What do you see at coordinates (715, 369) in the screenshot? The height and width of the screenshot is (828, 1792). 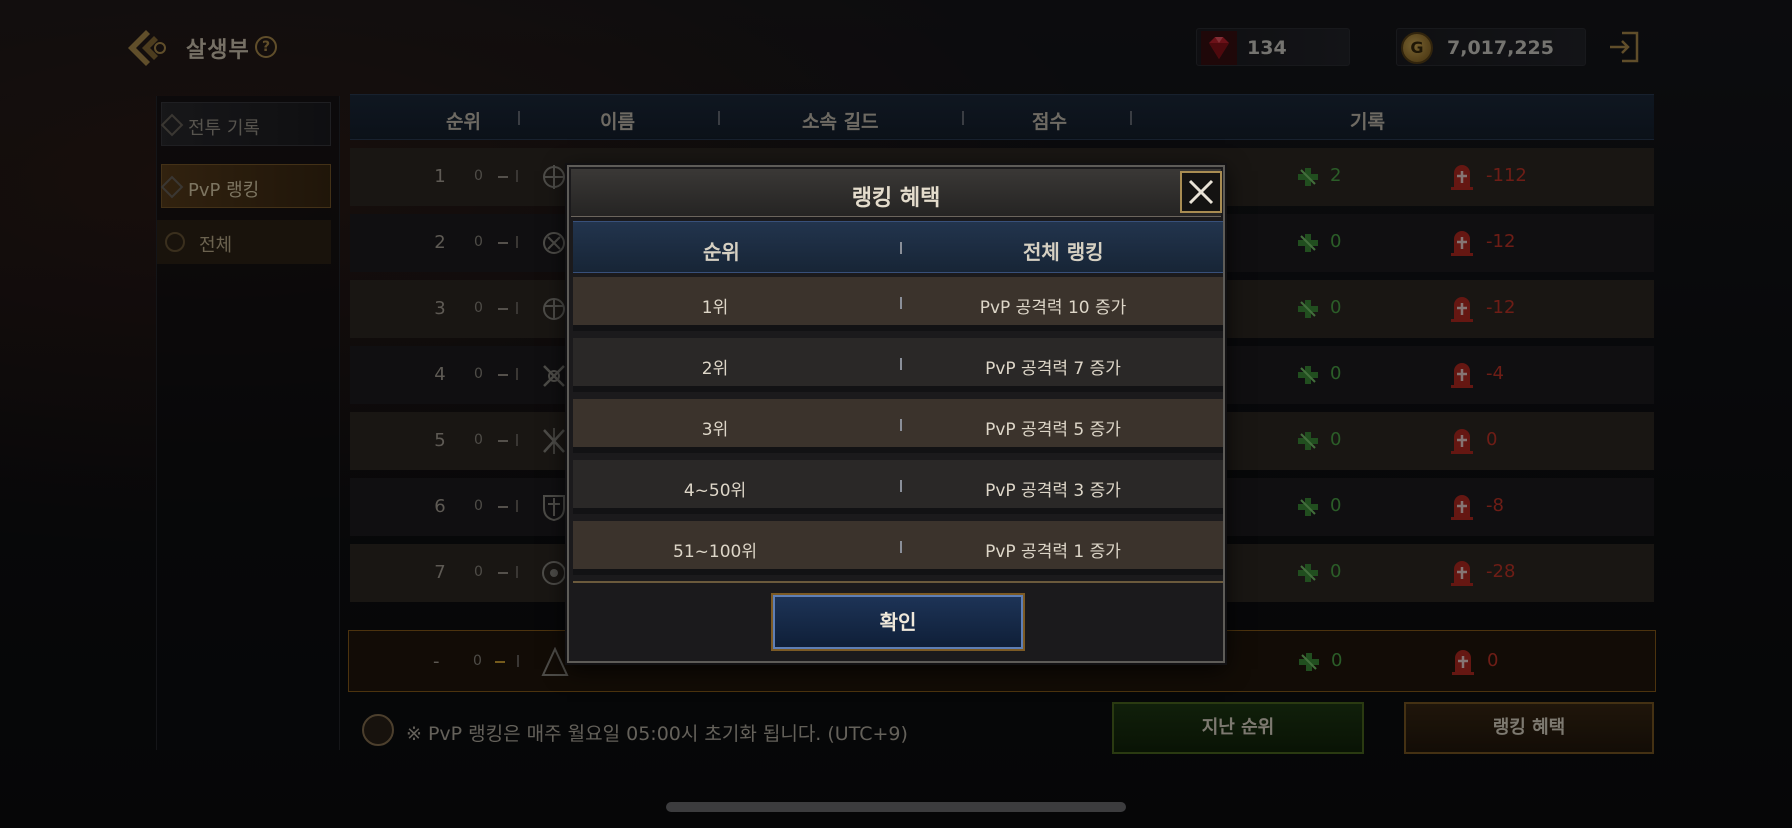 I see `reward-rank: 2위` at bounding box center [715, 369].